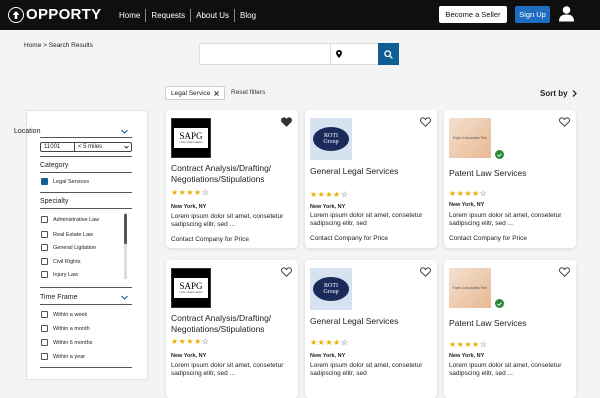 This screenshot has width=600, height=398. What do you see at coordinates (248, 92) in the screenshot?
I see `reset-filters-link: Reset filters` at bounding box center [248, 92].